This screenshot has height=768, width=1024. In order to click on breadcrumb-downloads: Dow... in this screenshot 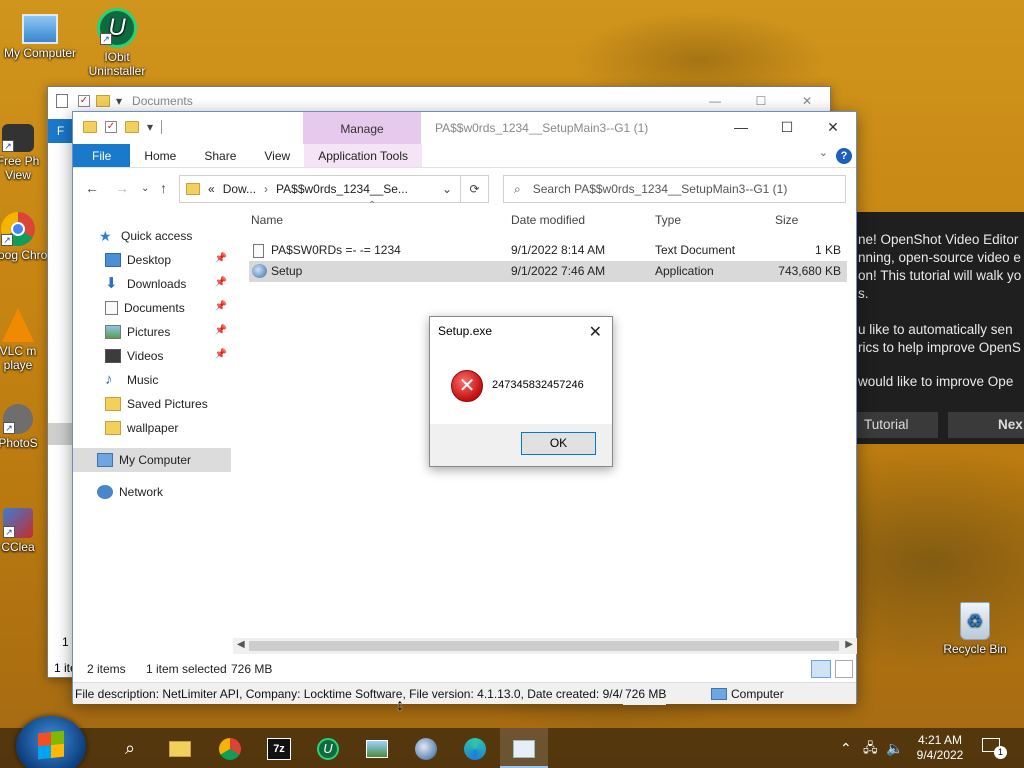, I will do `click(239, 189)`.